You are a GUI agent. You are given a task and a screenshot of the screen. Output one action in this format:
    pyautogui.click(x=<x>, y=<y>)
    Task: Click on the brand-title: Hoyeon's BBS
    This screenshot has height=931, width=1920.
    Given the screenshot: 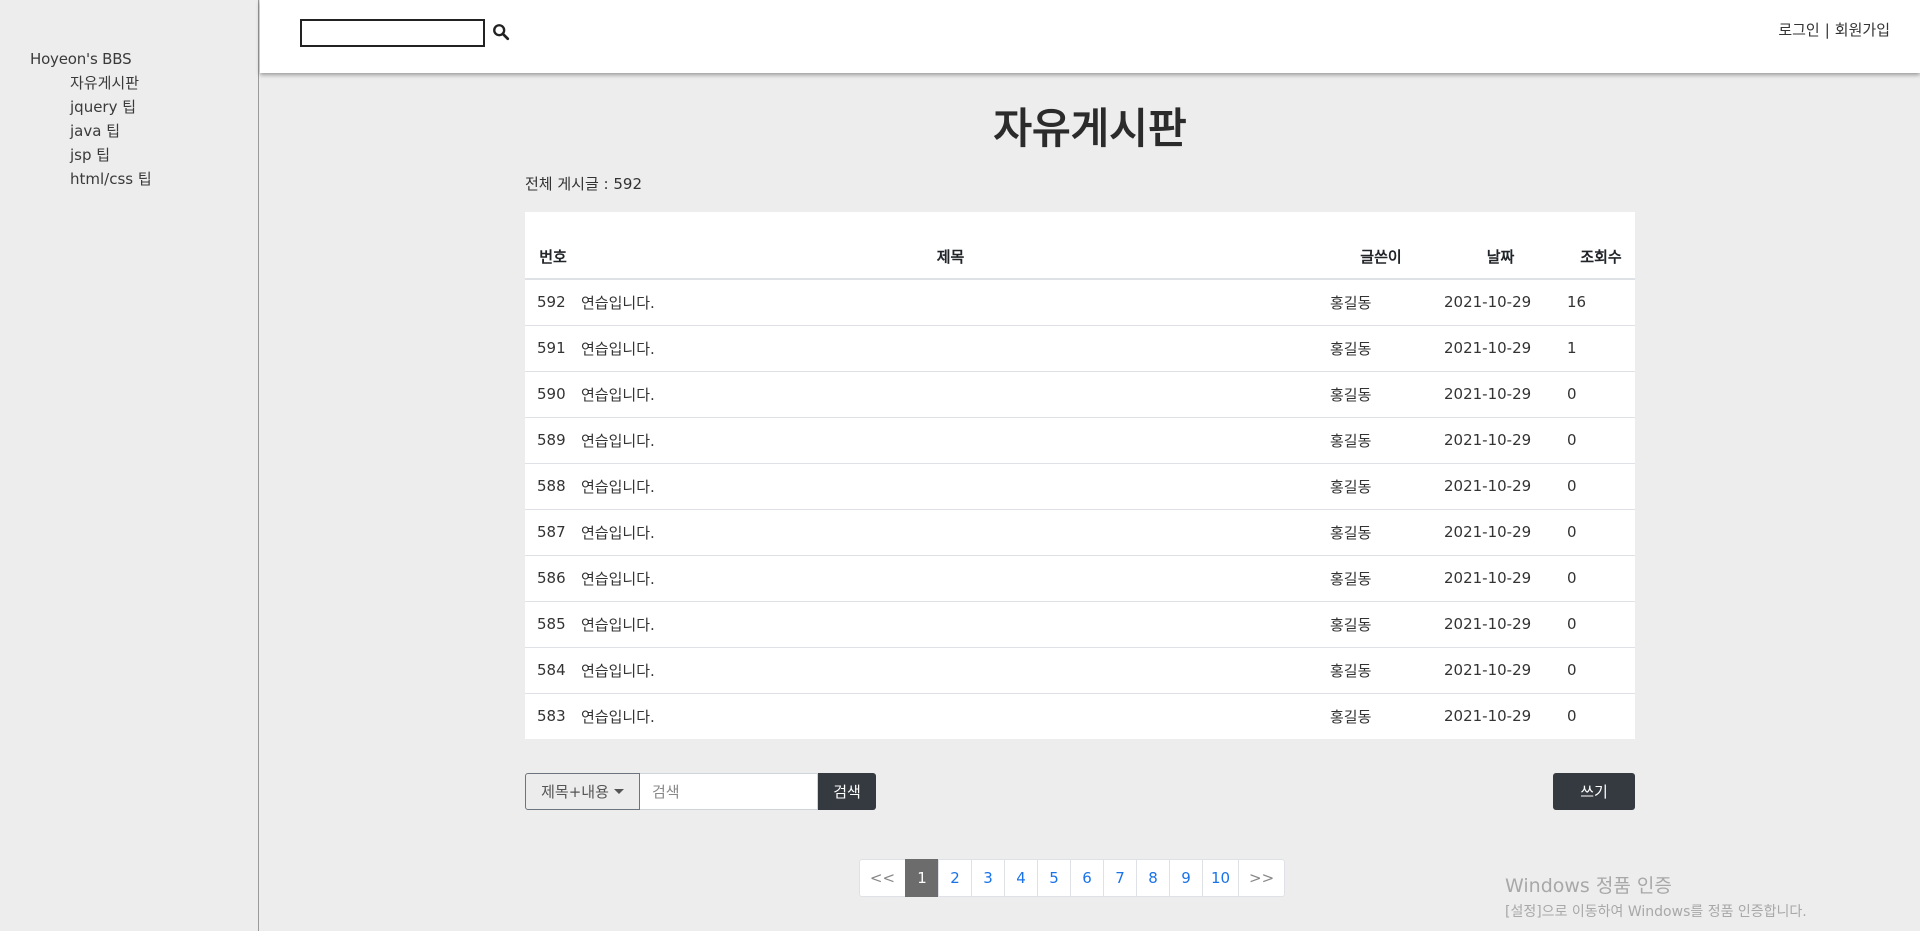 What is the action you would take?
    pyautogui.click(x=81, y=59)
    